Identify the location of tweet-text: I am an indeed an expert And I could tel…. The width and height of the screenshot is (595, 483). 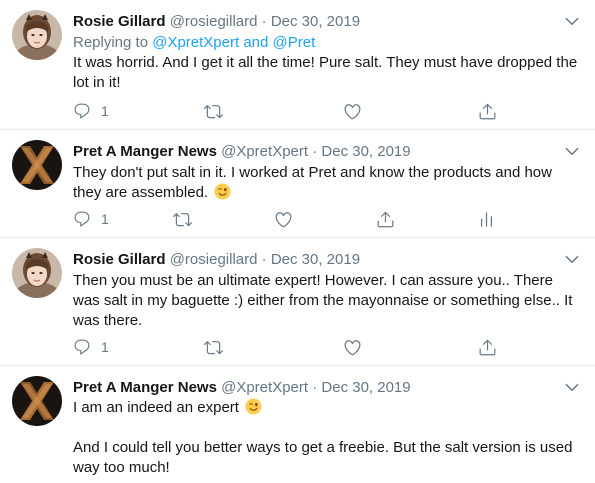
(328, 438).